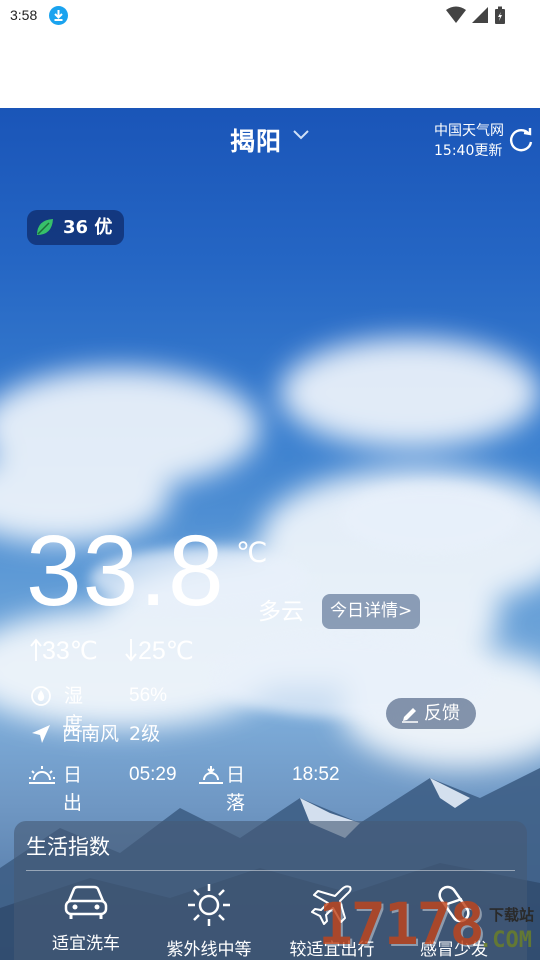 The image size is (540, 960). Describe the element at coordinates (86, 944) in the screenshot. I see `life-item-label: 适宜洗车` at that location.